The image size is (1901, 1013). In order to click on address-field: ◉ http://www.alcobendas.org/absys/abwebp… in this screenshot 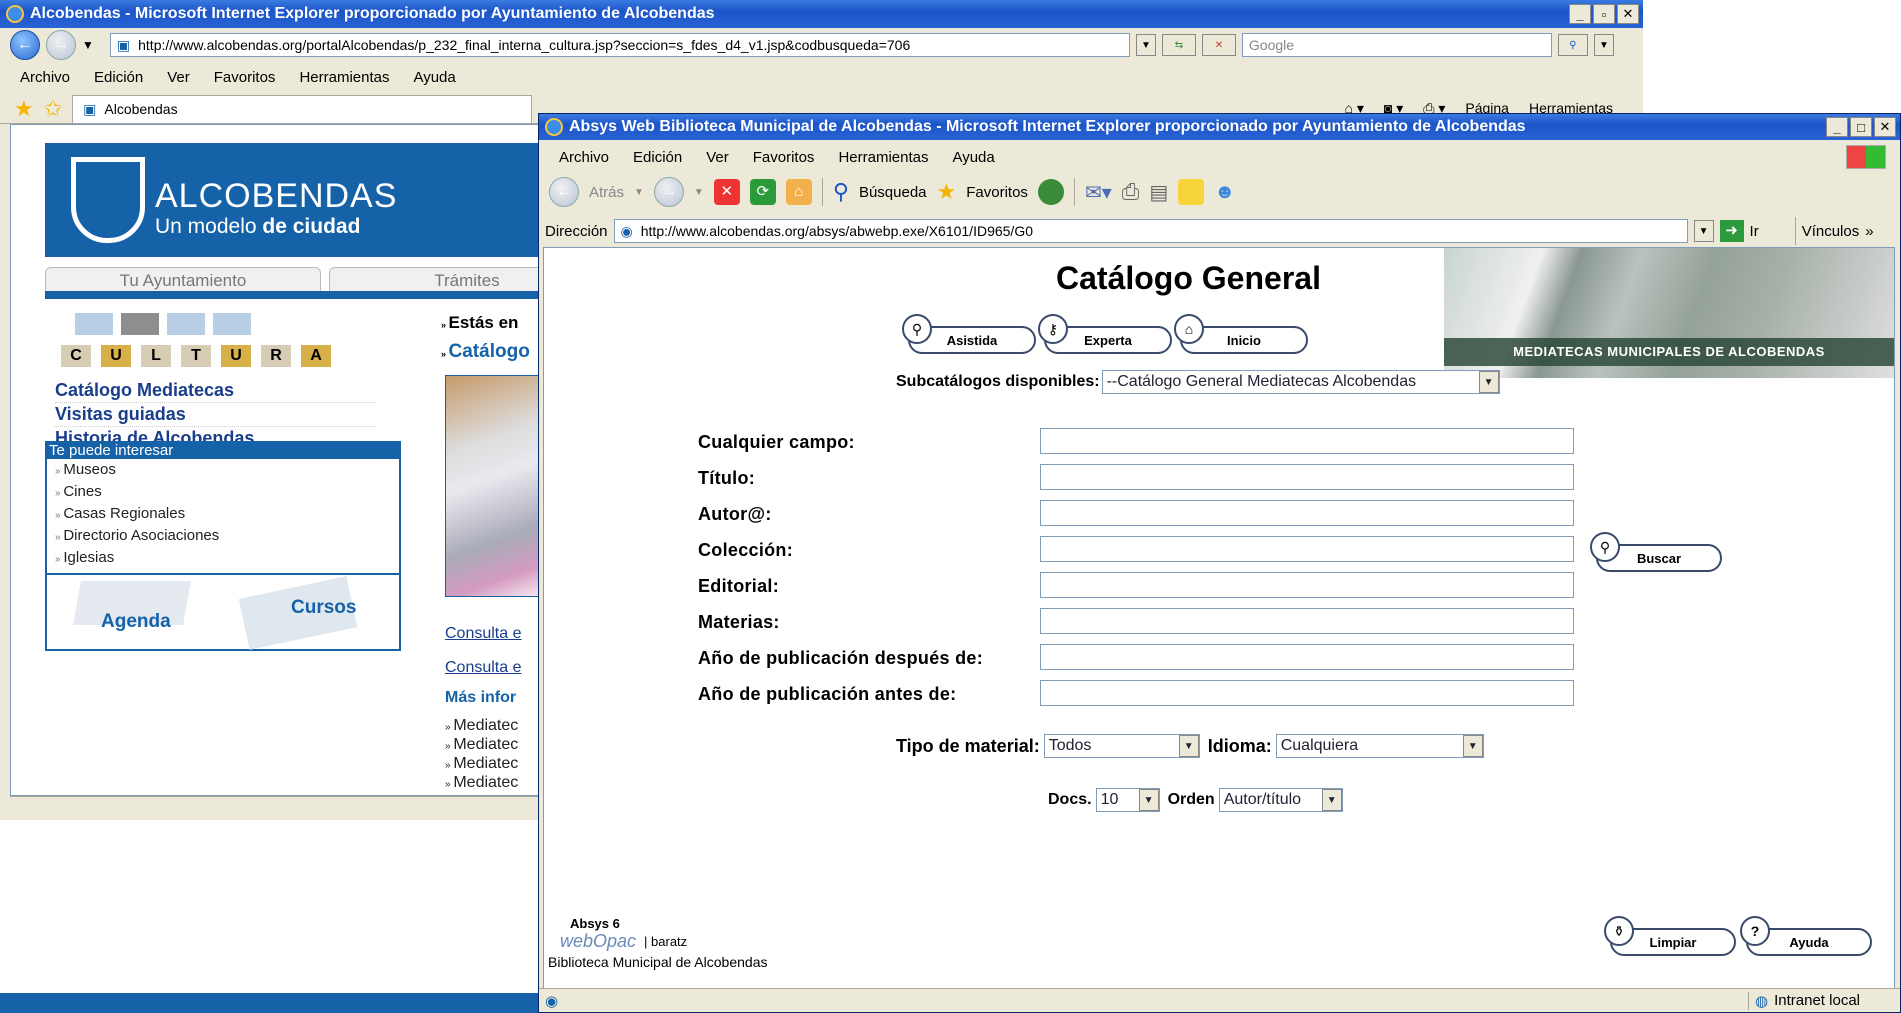, I will do `click(1150, 231)`.